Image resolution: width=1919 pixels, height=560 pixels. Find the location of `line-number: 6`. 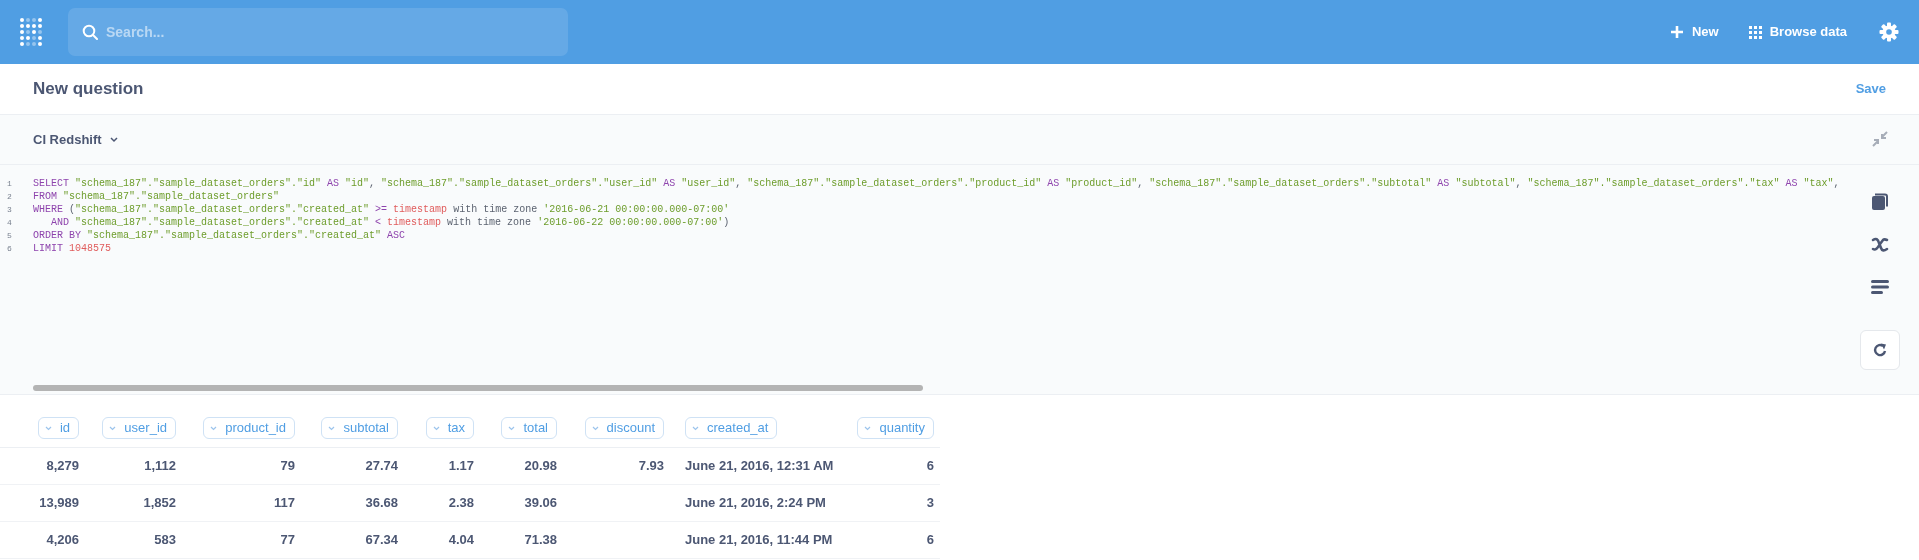

line-number: 6 is located at coordinates (9, 249).